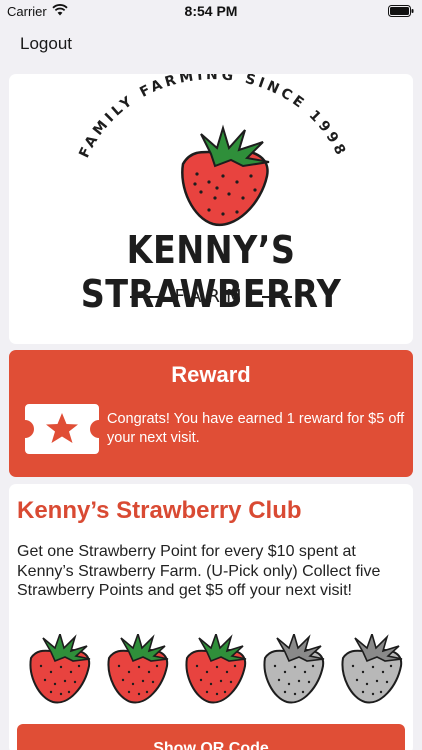 This screenshot has width=422, height=750. I want to click on navigation-bar: Logout, so click(211, 45).